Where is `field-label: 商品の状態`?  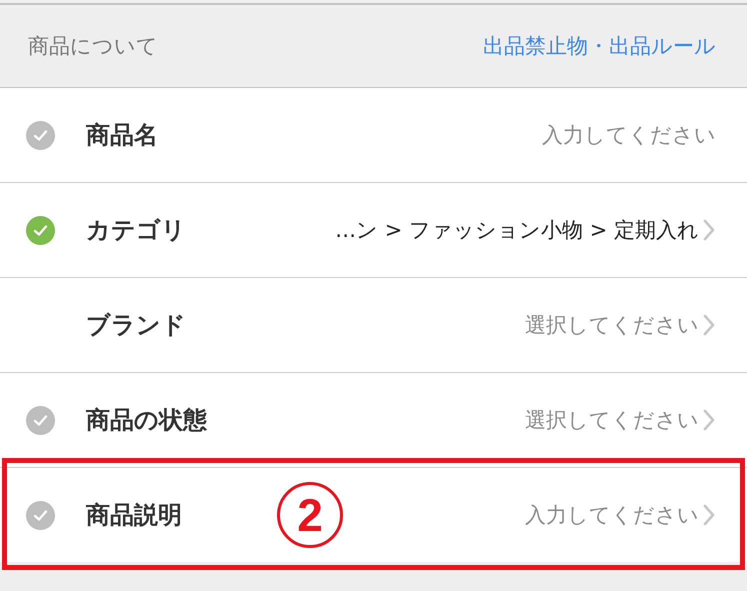 field-label: 商品の状態 is located at coordinates (146, 420).